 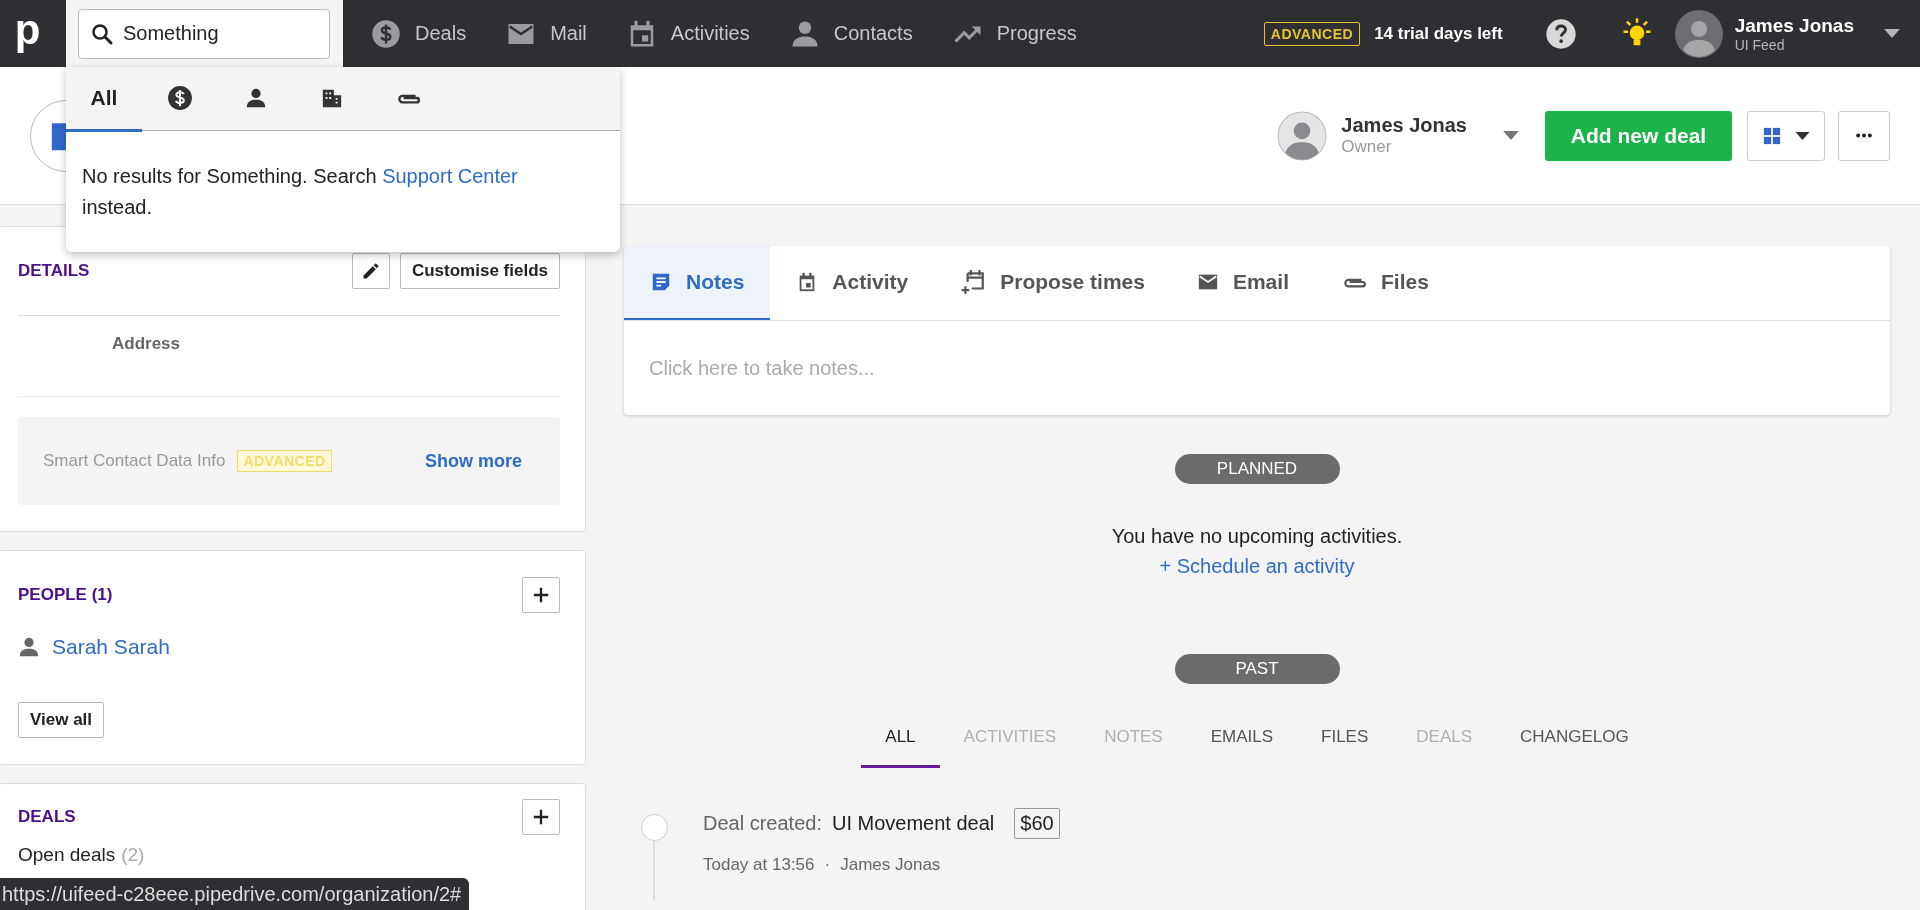 I want to click on url-tooltip: https://uifeed-c28eee.pipedrive.com/organization/2#, so click(x=235, y=894).